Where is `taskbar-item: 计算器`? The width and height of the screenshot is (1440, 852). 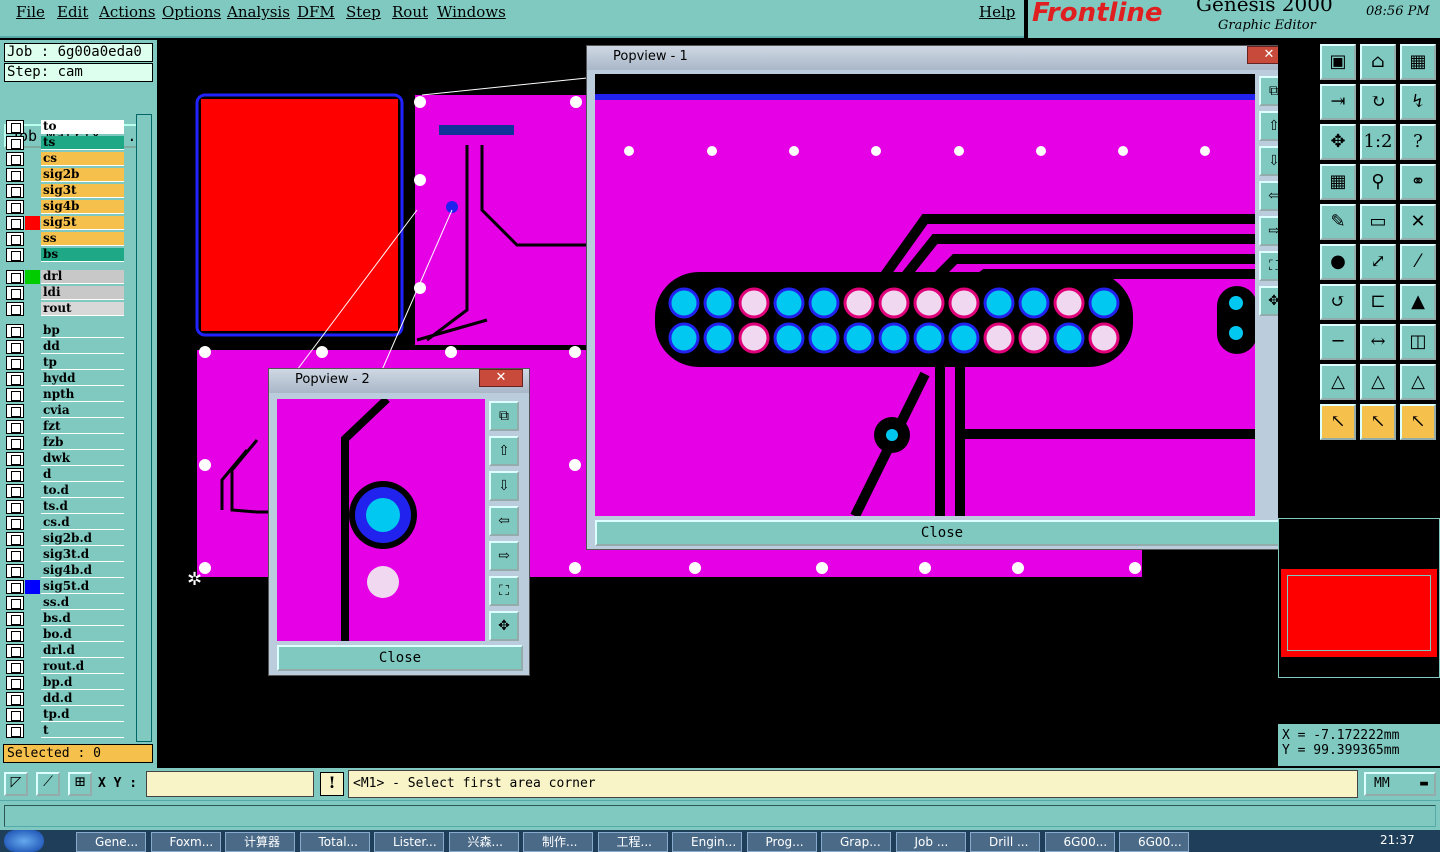
taskbar-item: 计算器 is located at coordinates (260, 842).